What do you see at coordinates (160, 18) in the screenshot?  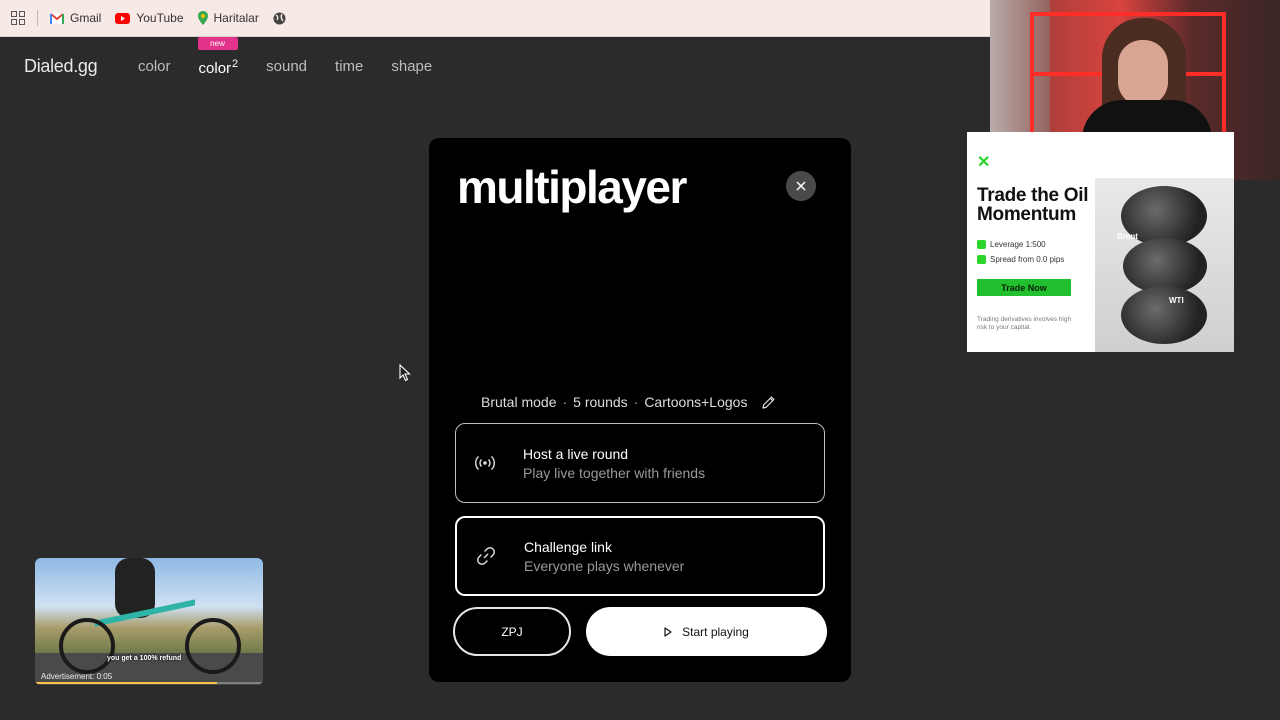 I see `bookmark-label: YouTube` at bounding box center [160, 18].